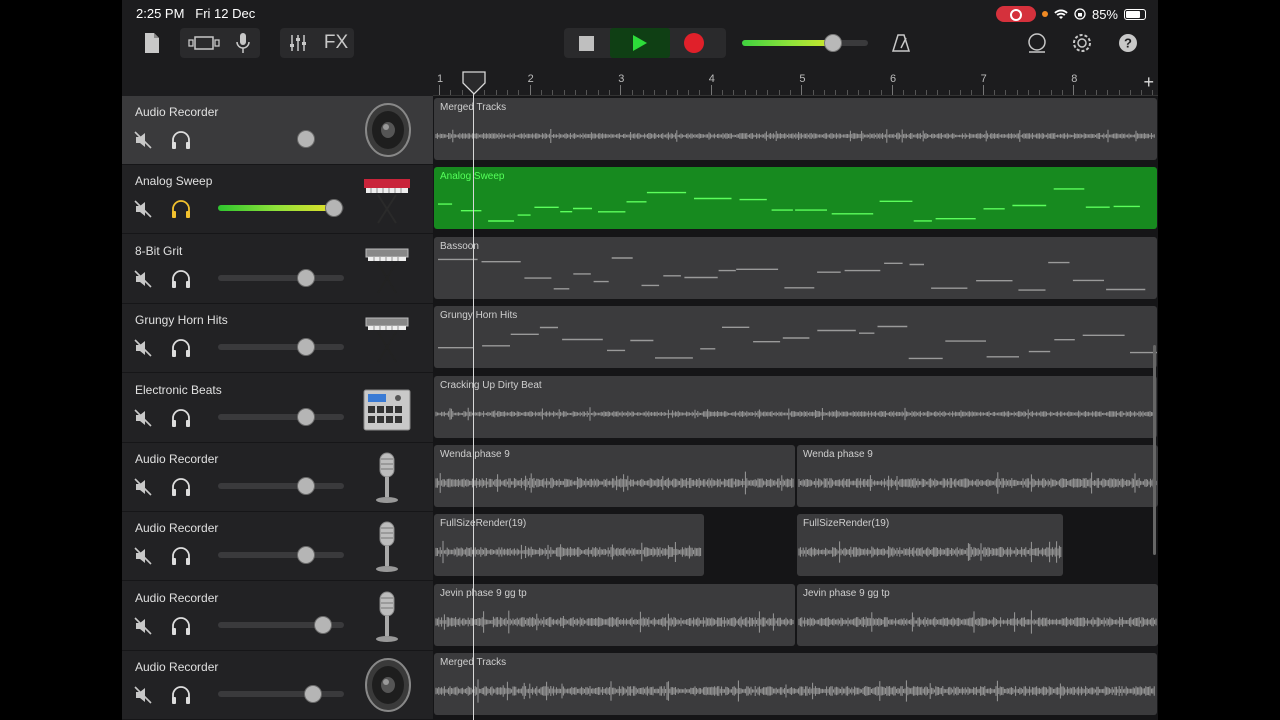  What do you see at coordinates (795, 546) in the screenshot?
I see `track-lane: FullSizeRender(19) FullSizeRender(19)` at bounding box center [795, 546].